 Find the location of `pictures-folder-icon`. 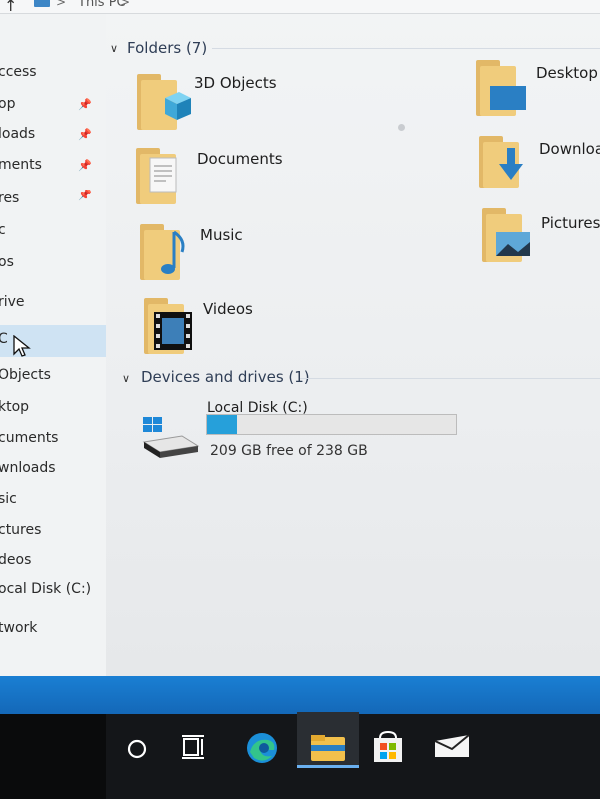

pictures-folder-icon is located at coordinates (506, 235).